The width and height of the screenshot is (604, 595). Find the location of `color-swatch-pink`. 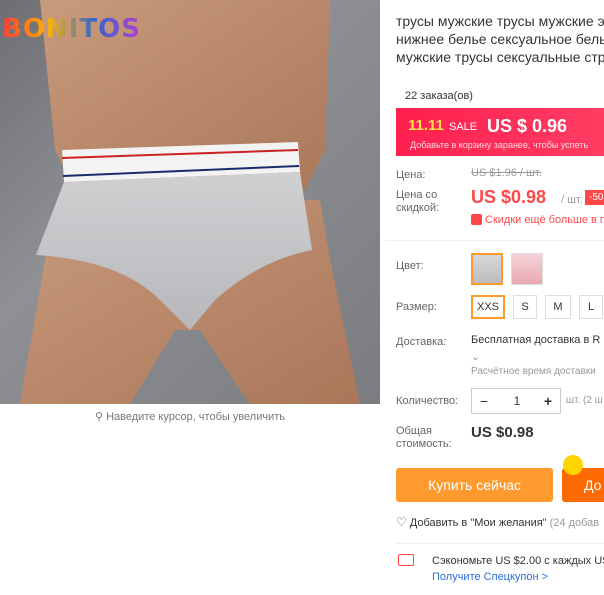

color-swatch-pink is located at coordinates (527, 269).